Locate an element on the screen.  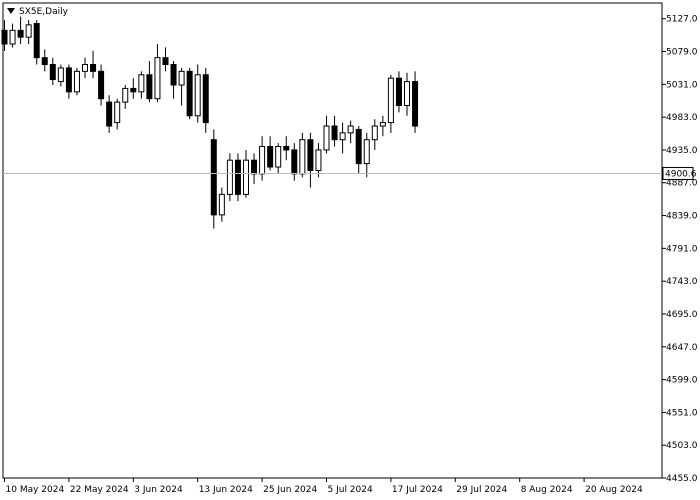
y-tick-label: 4839.0 is located at coordinates (682, 217).